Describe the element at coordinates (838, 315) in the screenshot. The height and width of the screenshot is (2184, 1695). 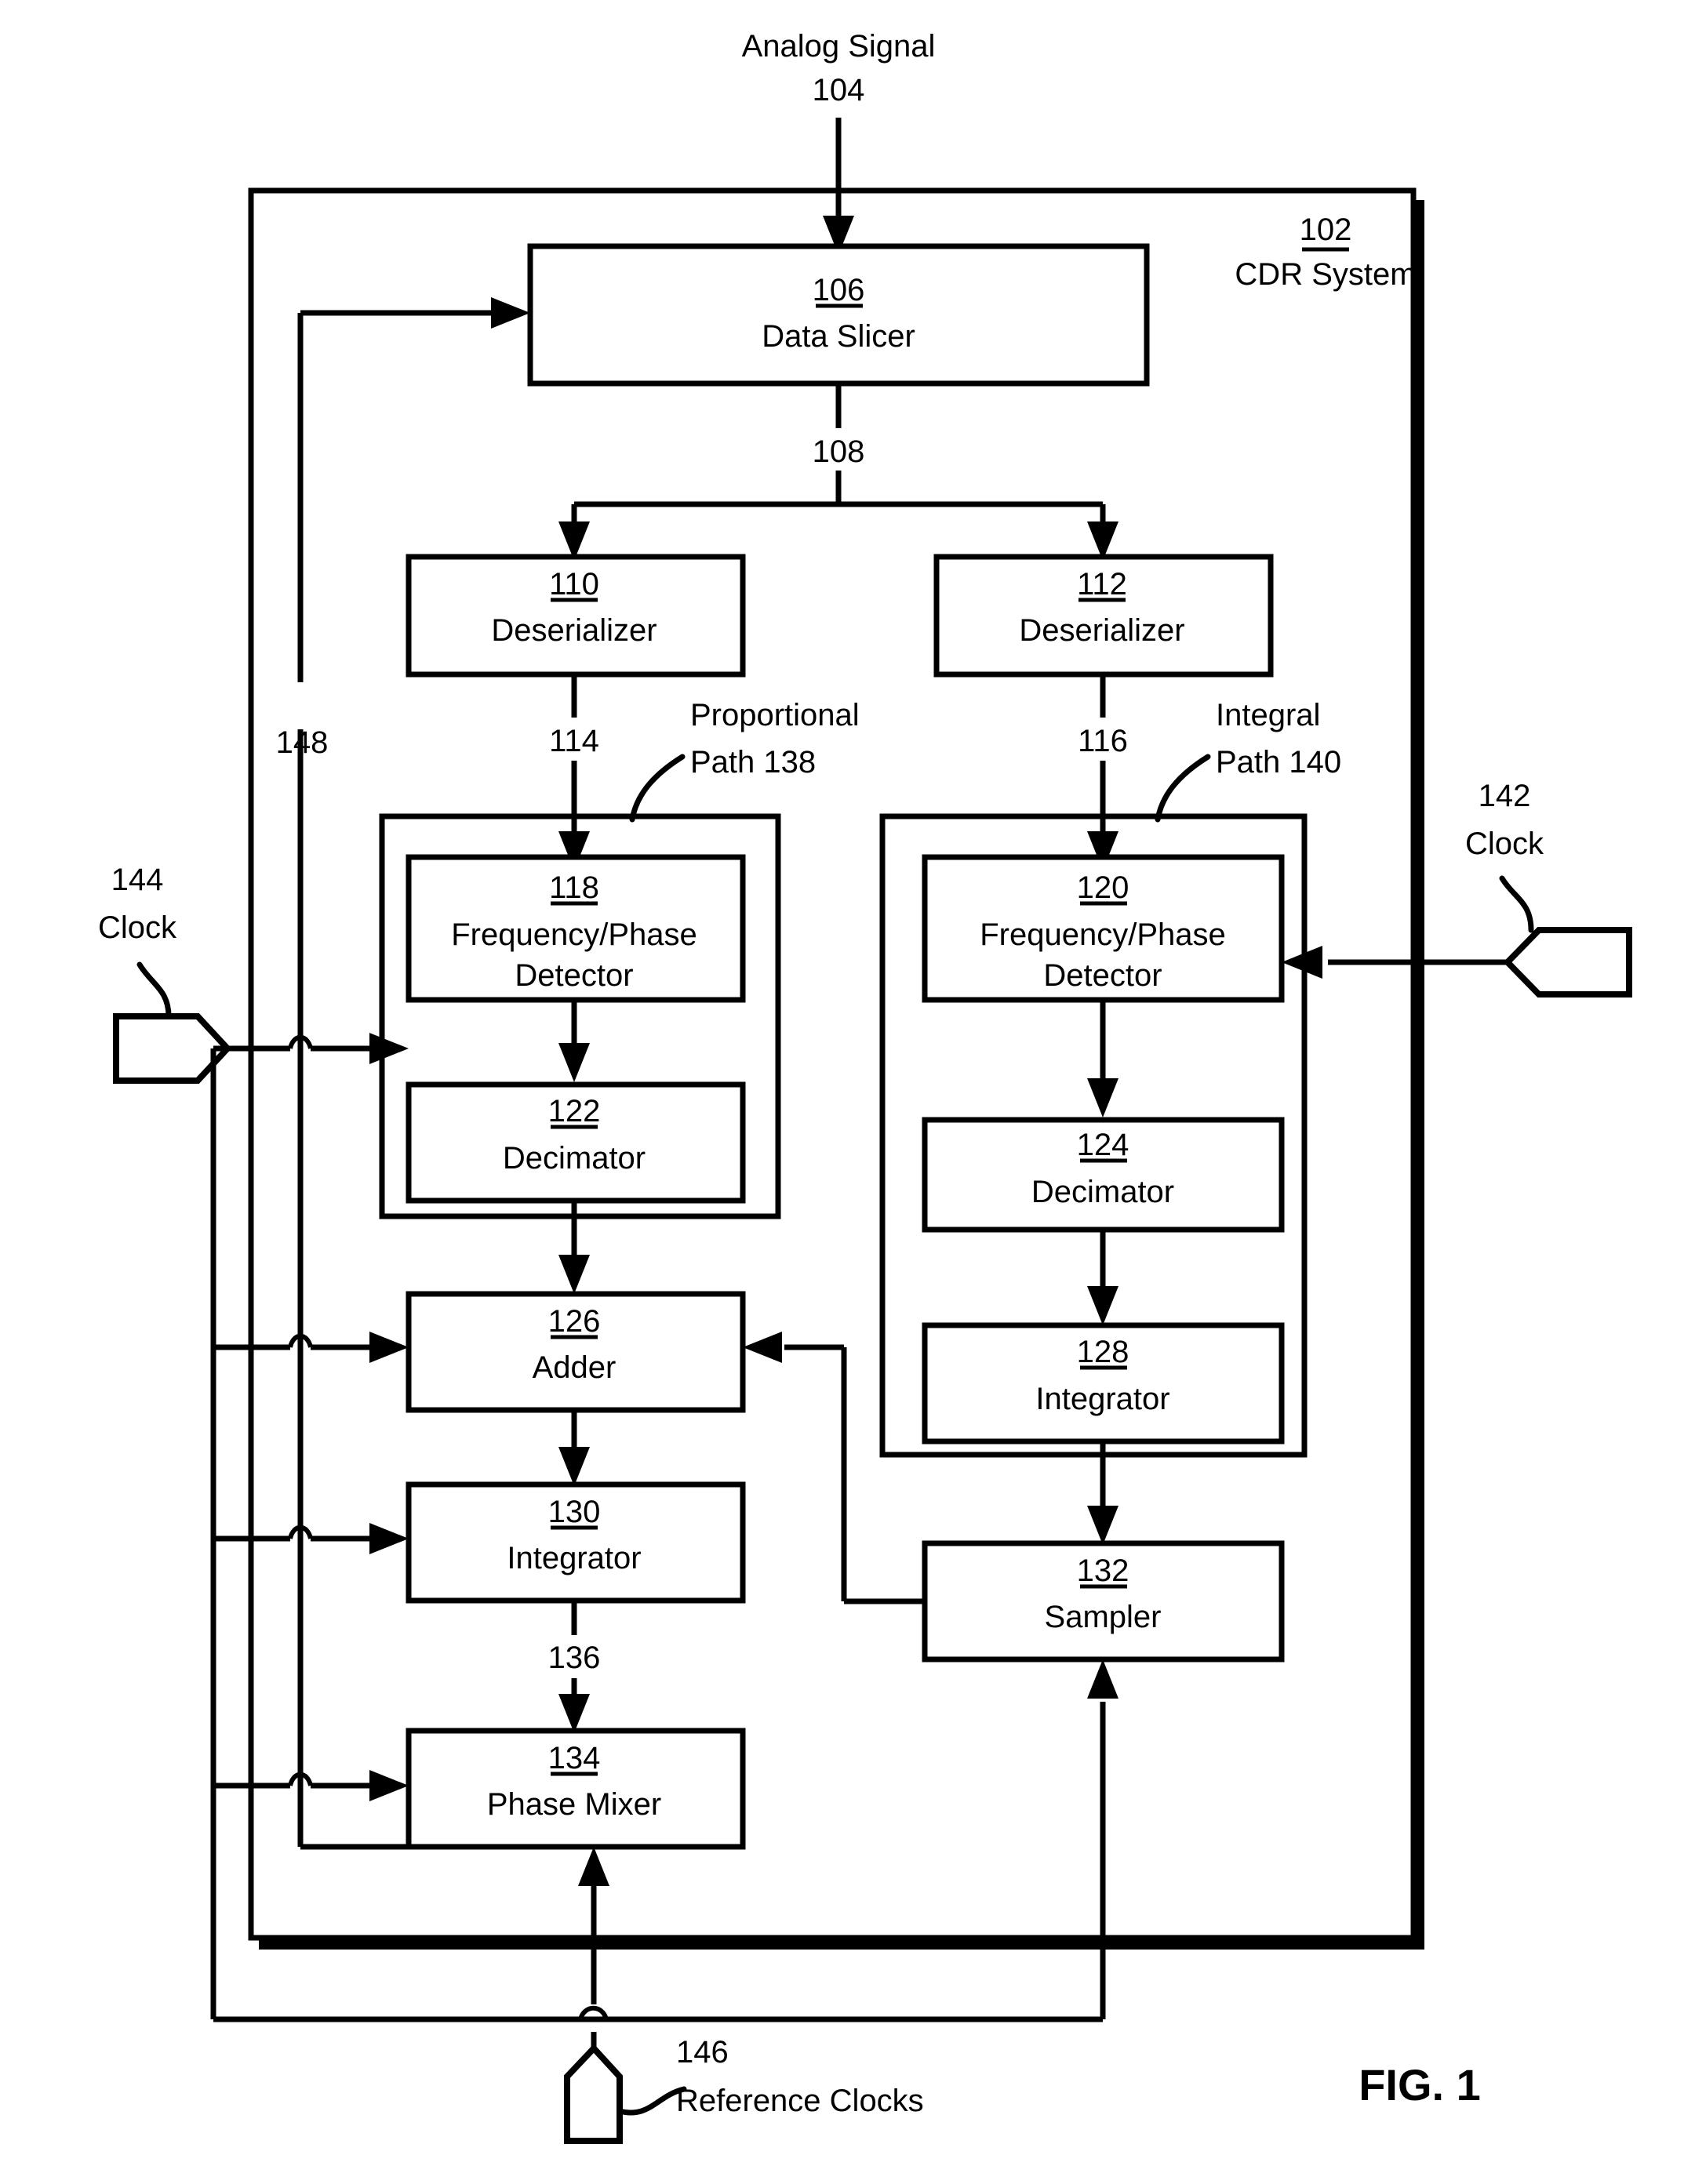
I see `block-data-slicer` at that location.